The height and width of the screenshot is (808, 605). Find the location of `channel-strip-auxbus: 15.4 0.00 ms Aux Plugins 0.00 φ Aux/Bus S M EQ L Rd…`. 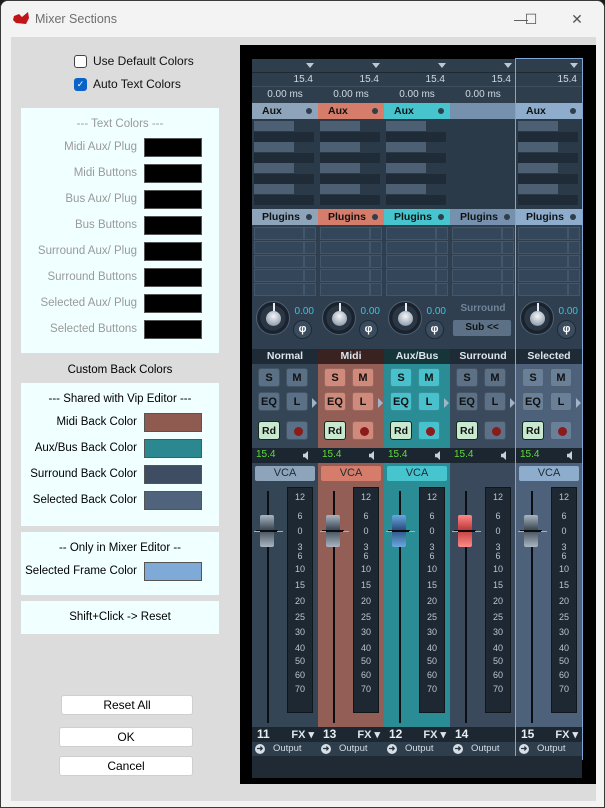

channel-strip-auxbus: 15.4 0.00 ms Aux Plugins 0.00 φ Aux/Bus S M EQ L Rd… is located at coordinates (417, 409).